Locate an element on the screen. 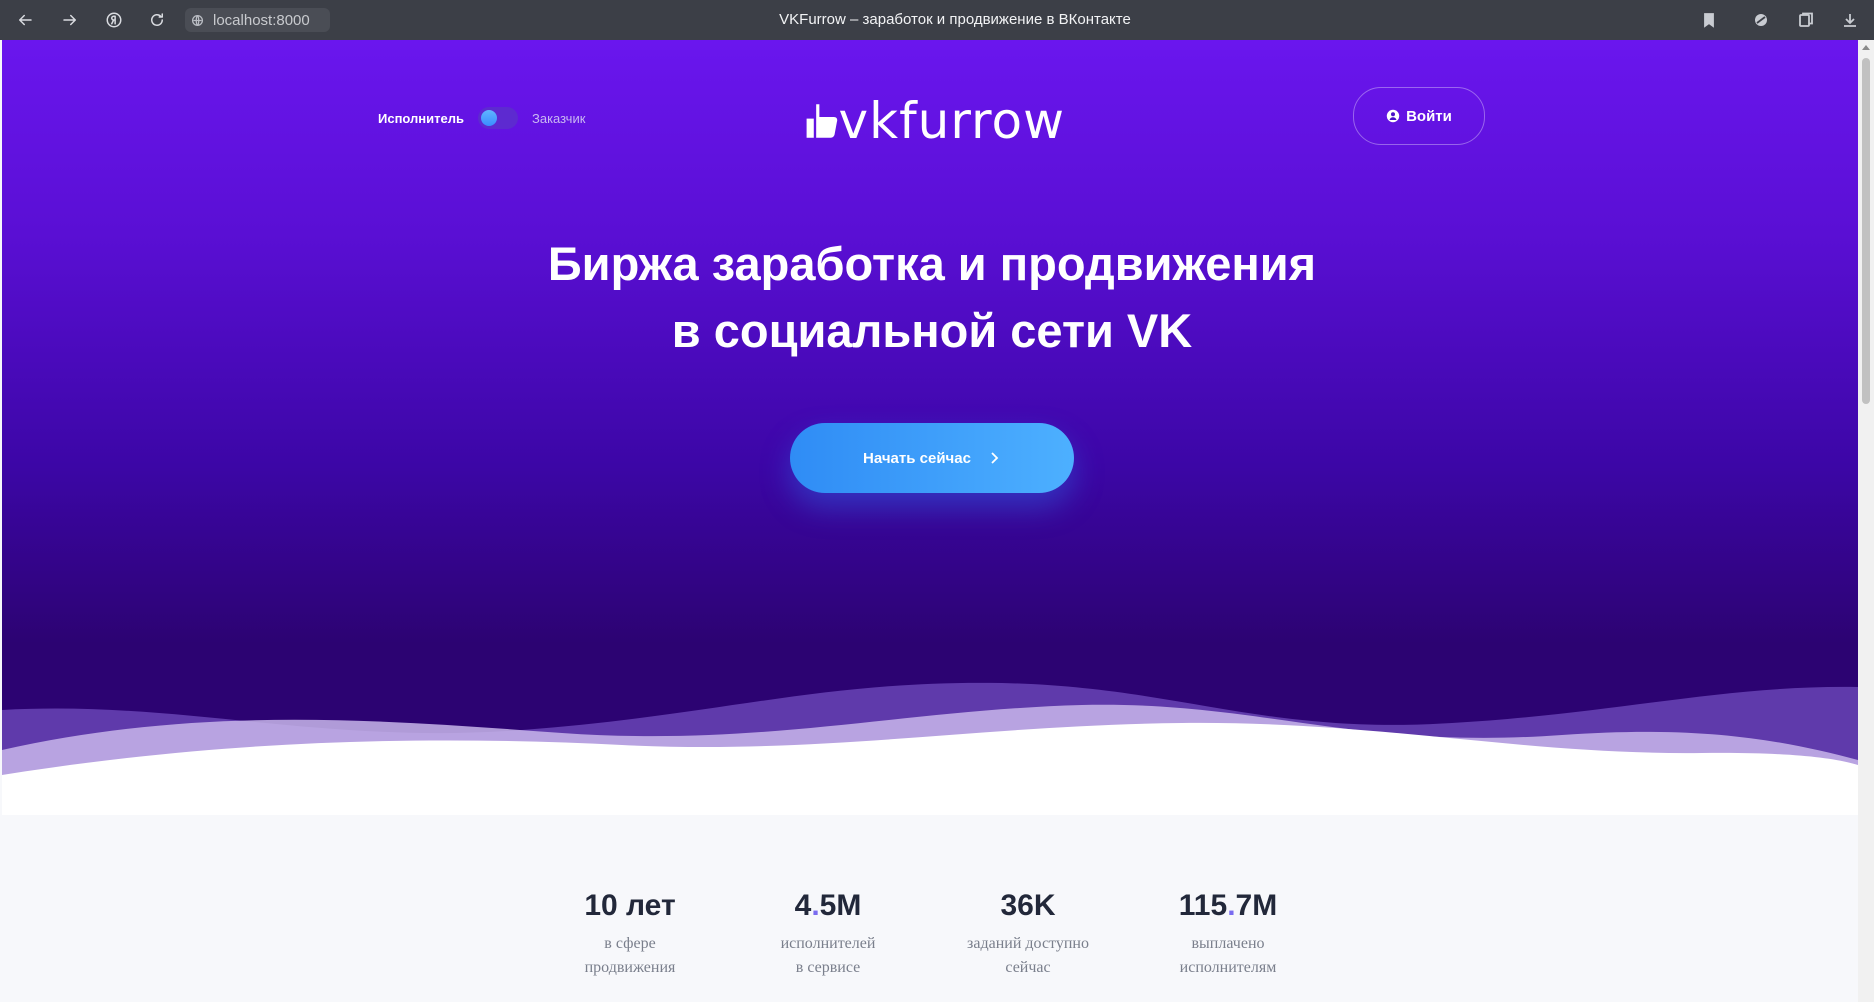 The height and width of the screenshot is (1002, 1874). bookmark-icon is located at coordinates (1709, 20).